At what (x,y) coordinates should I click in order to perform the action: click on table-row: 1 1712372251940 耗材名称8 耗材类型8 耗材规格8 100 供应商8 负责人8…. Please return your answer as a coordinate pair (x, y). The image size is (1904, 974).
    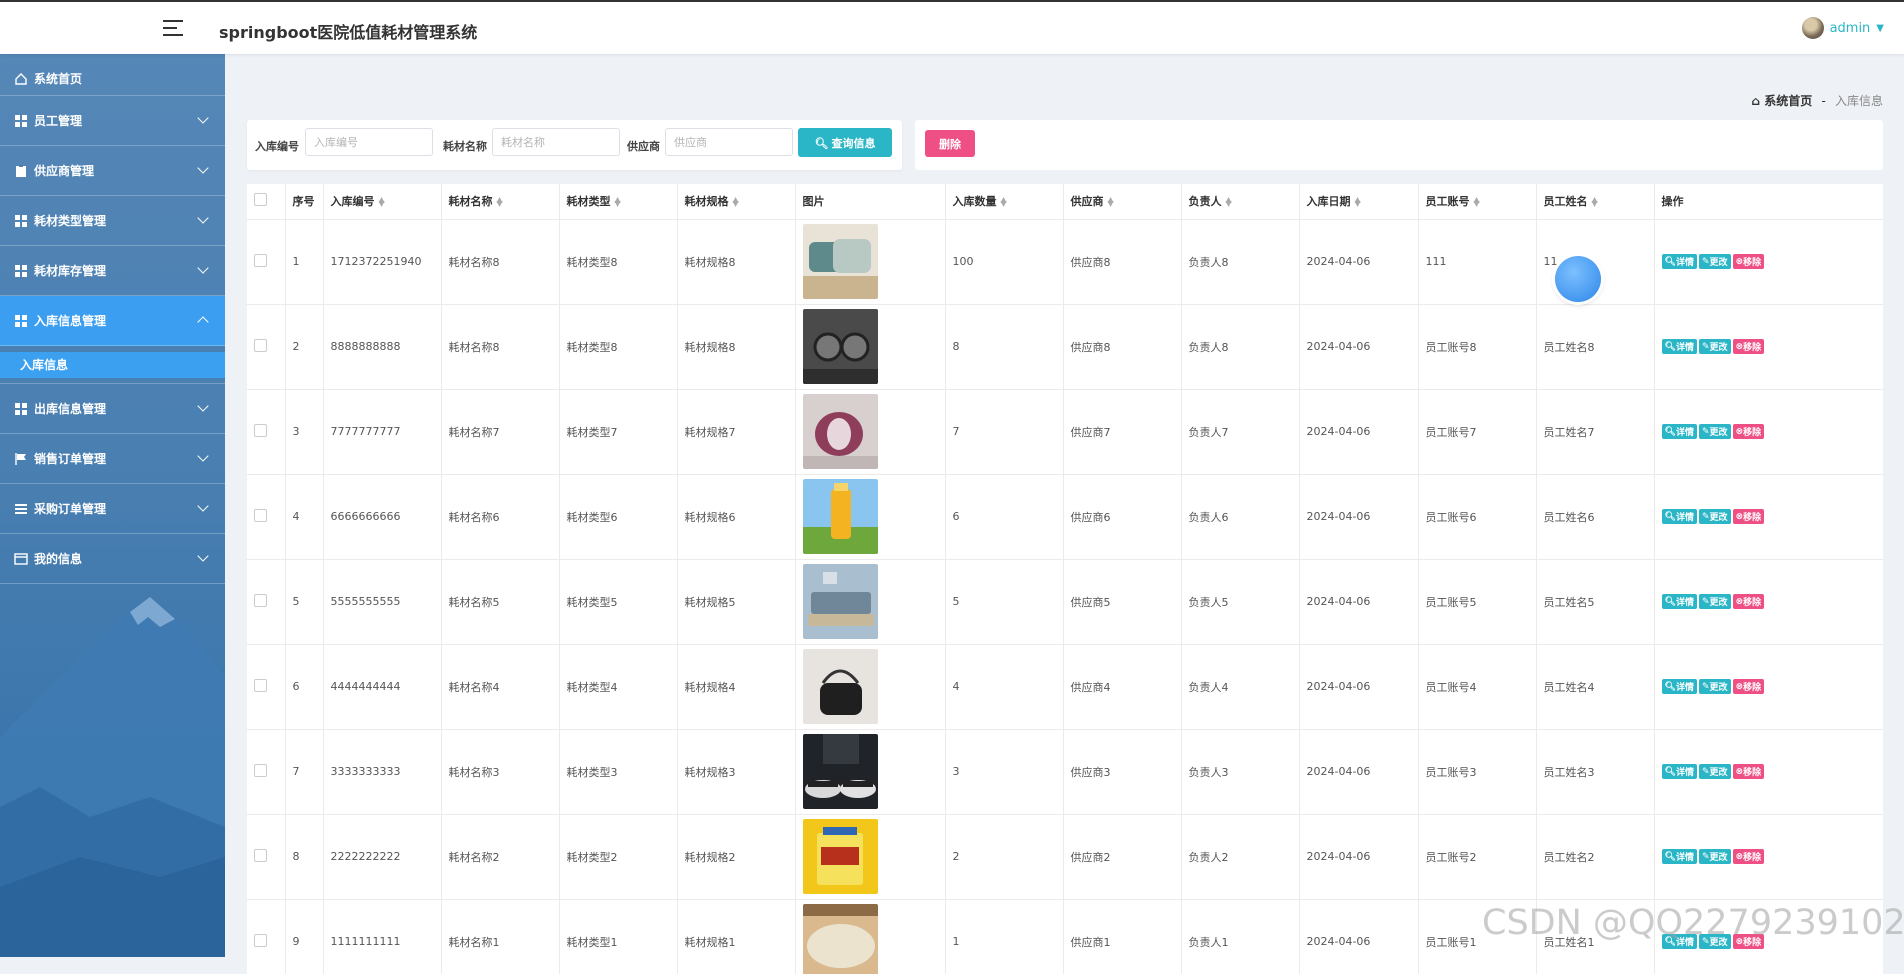
    Looking at the image, I should click on (1065, 262).